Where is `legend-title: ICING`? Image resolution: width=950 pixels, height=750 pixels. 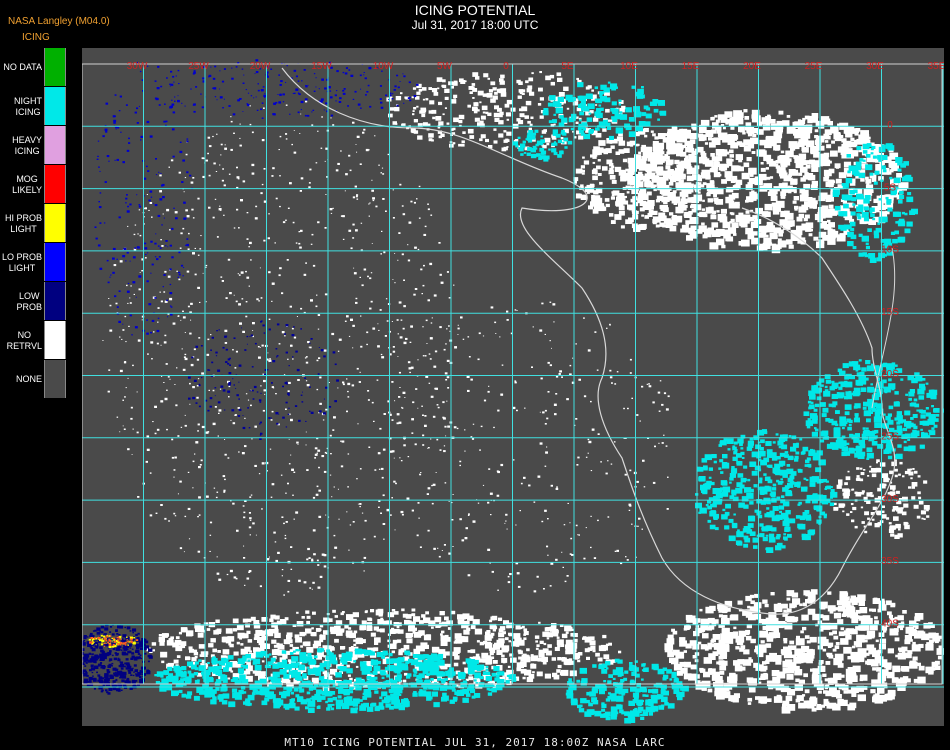 legend-title: ICING is located at coordinates (36, 37).